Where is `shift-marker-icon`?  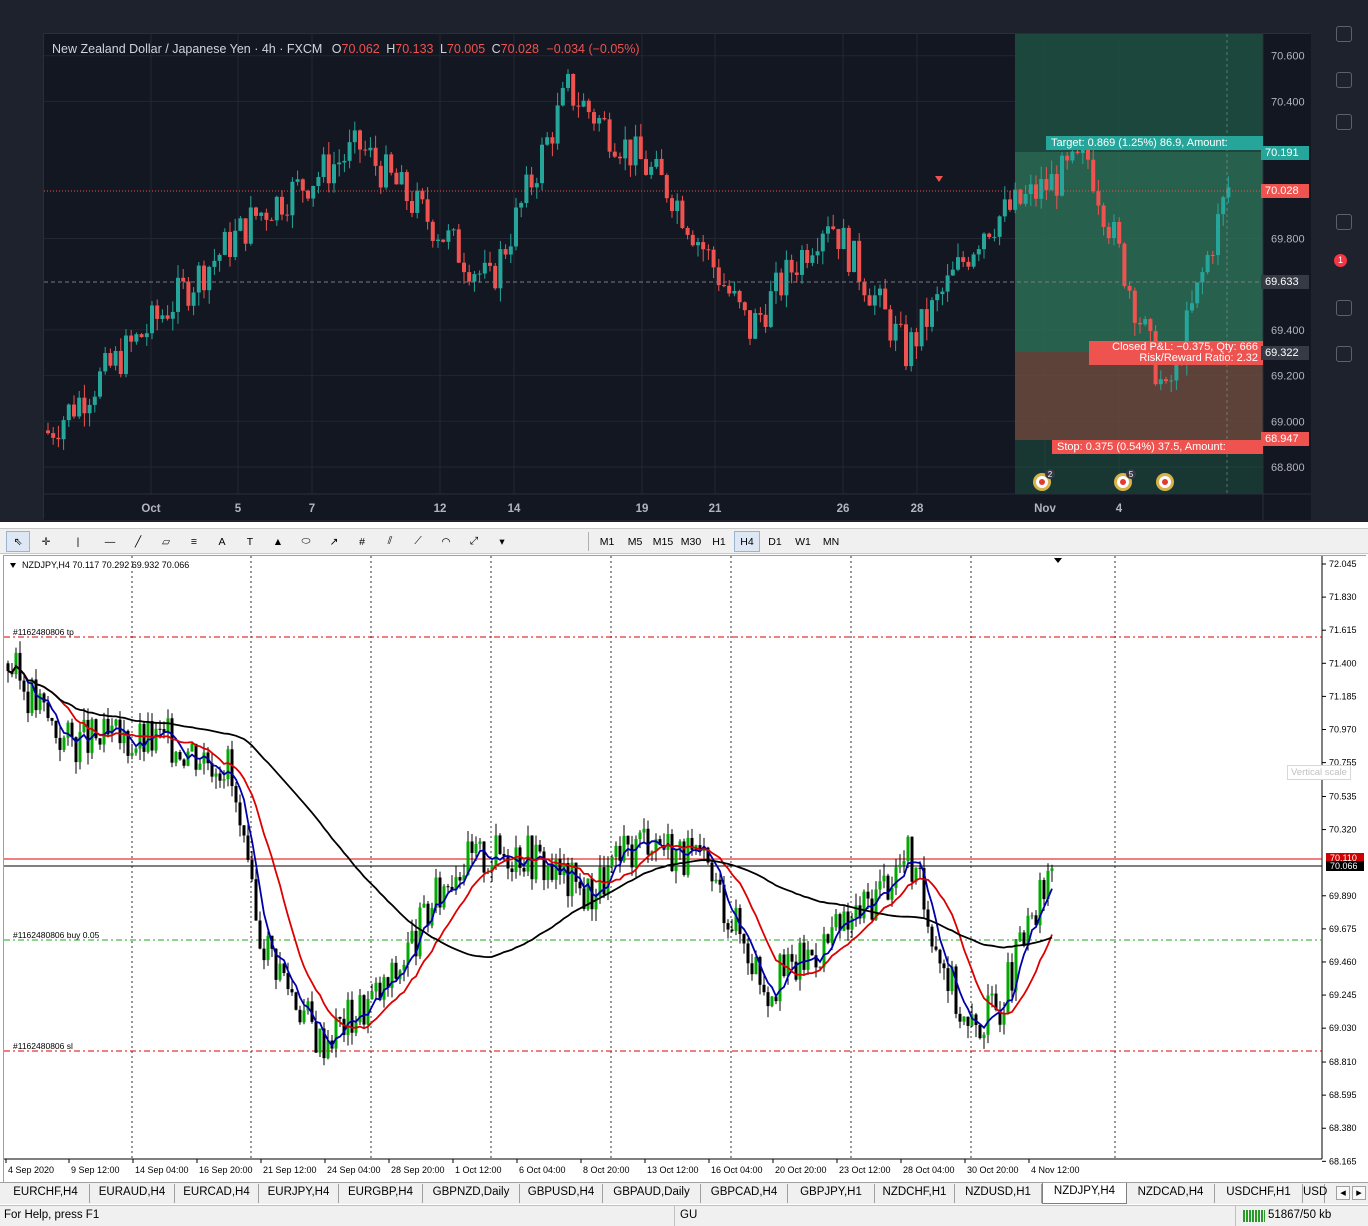 shift-marker-icon is located at coordinates (1058, 560).